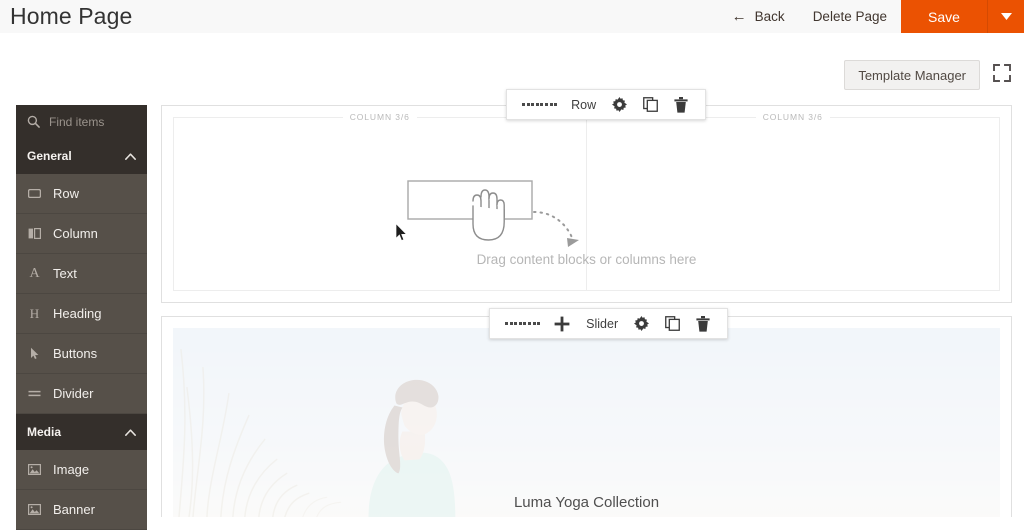  I want to click on save-button-label: Save, so click(944, 16).